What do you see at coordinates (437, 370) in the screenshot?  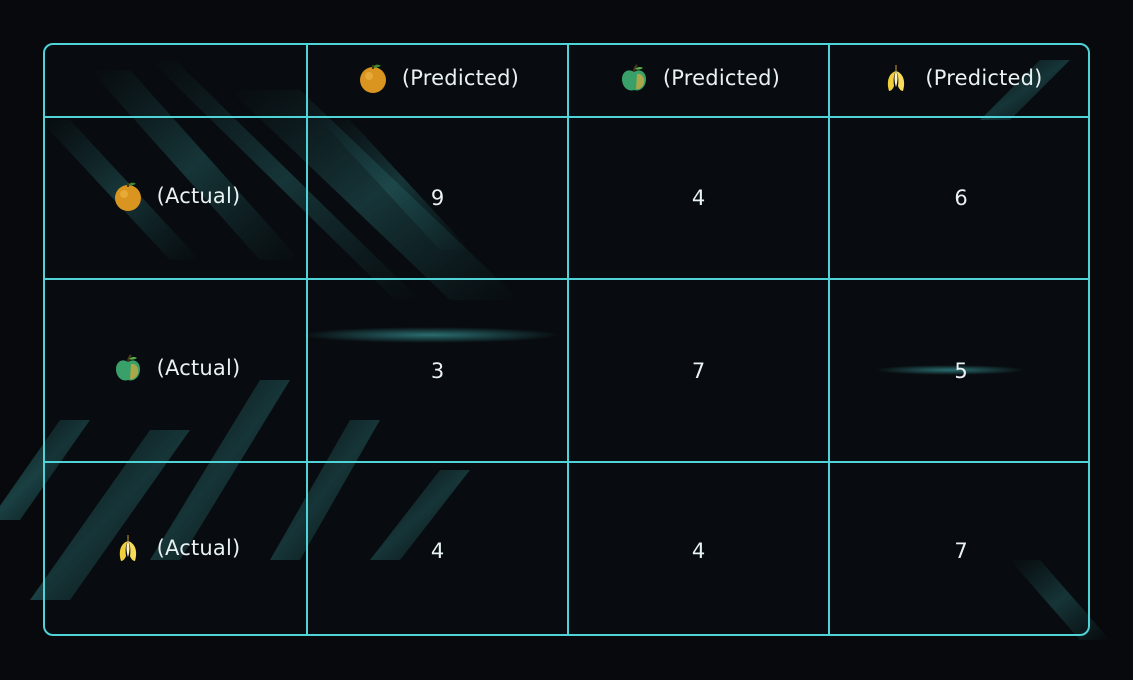 I see `matrix-cell: 3` at bounding box center [437, 370].